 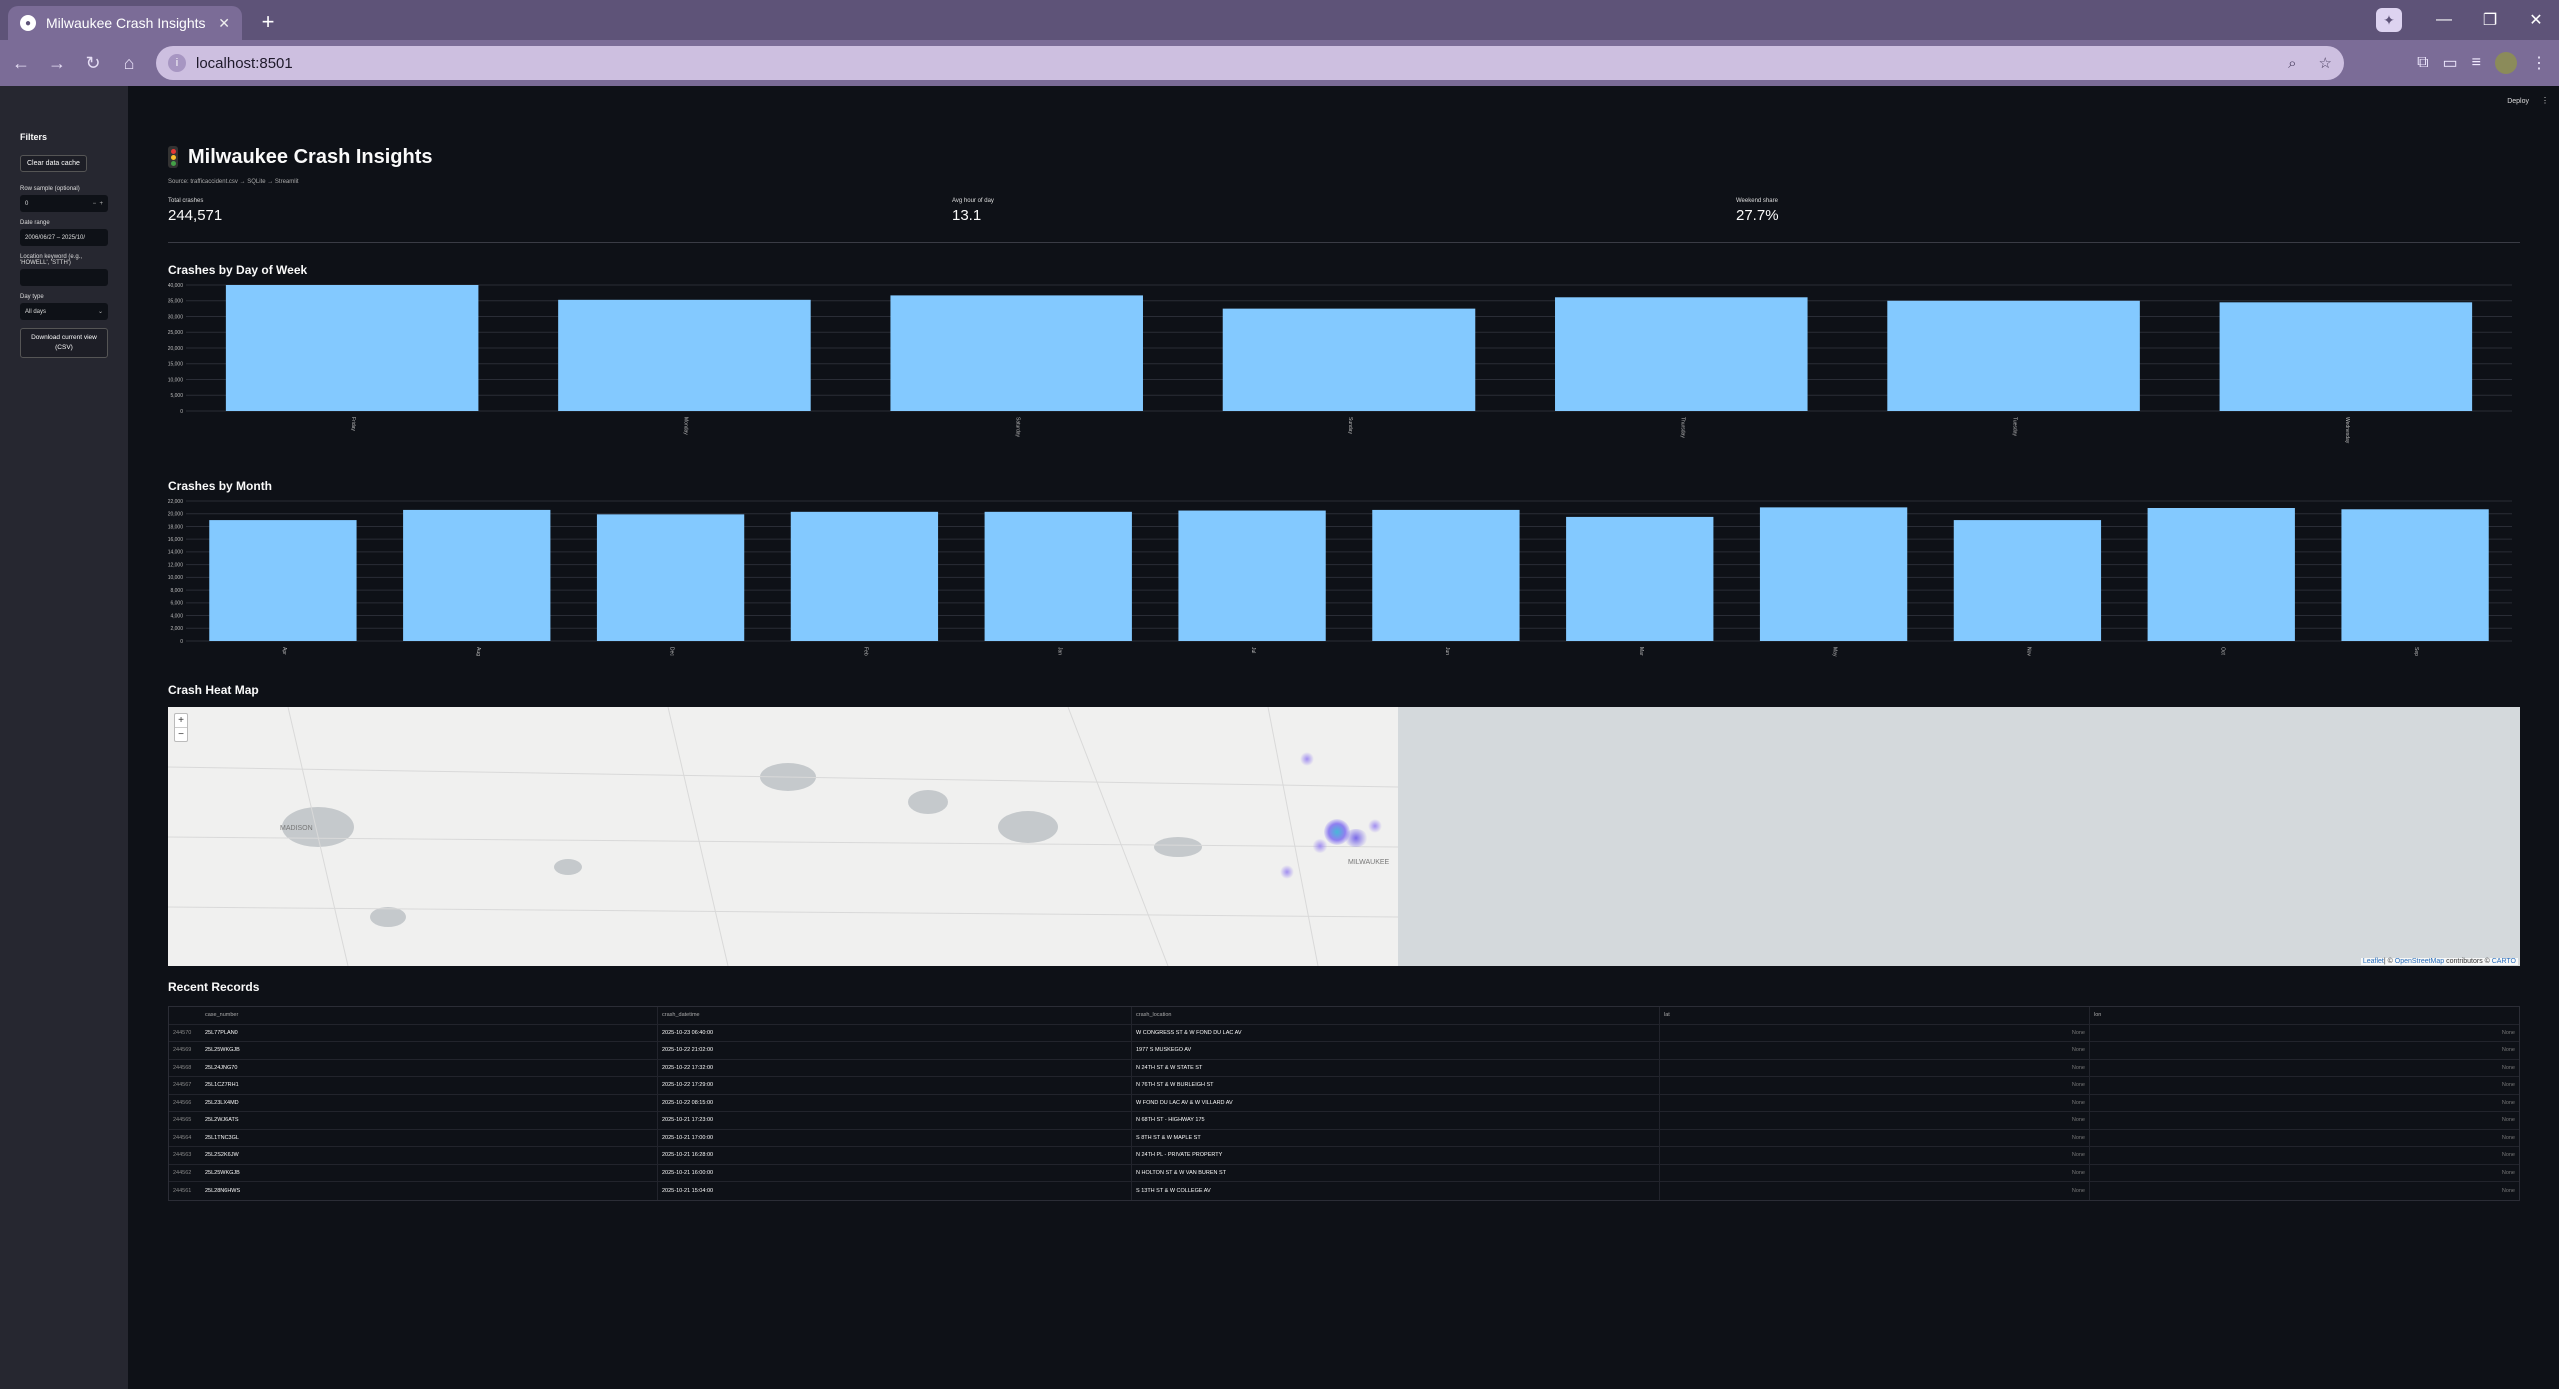 I want to click on address-bar: i localhost:8501 ⌕ ☆, so click(x=1250, y=63).